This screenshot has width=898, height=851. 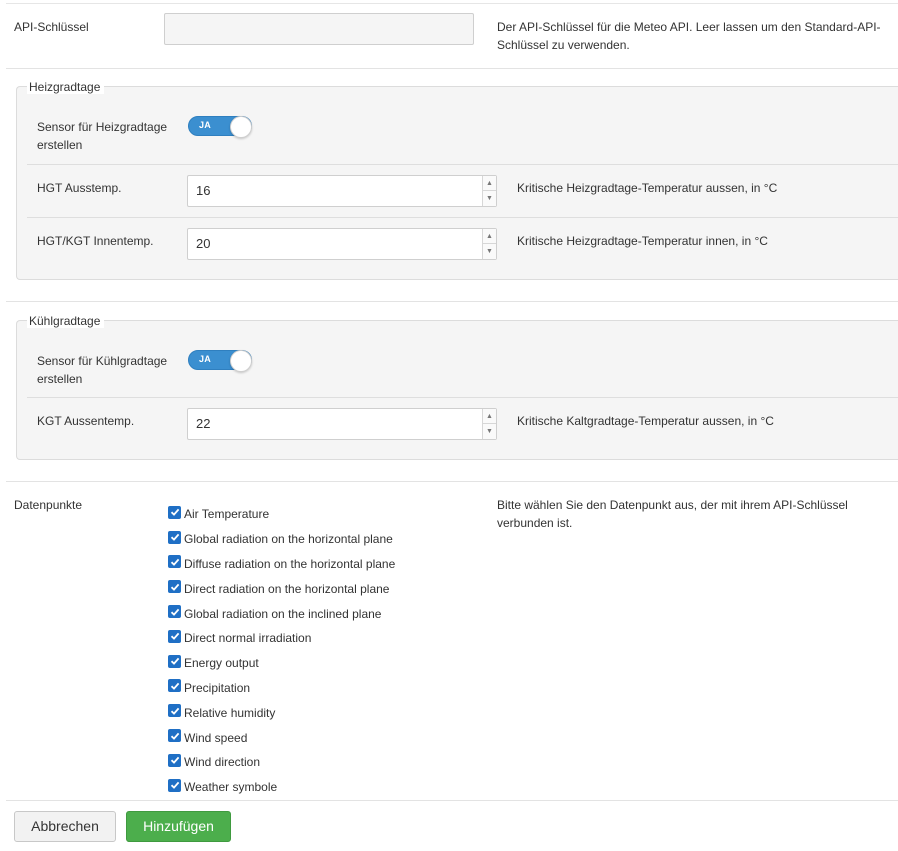 What do you see at coordinates (102, 361) in the screenshot?
I see `cooling-sensor-label-line1: Sensor für Kühlgradtage` at bounding box center [102, 361].